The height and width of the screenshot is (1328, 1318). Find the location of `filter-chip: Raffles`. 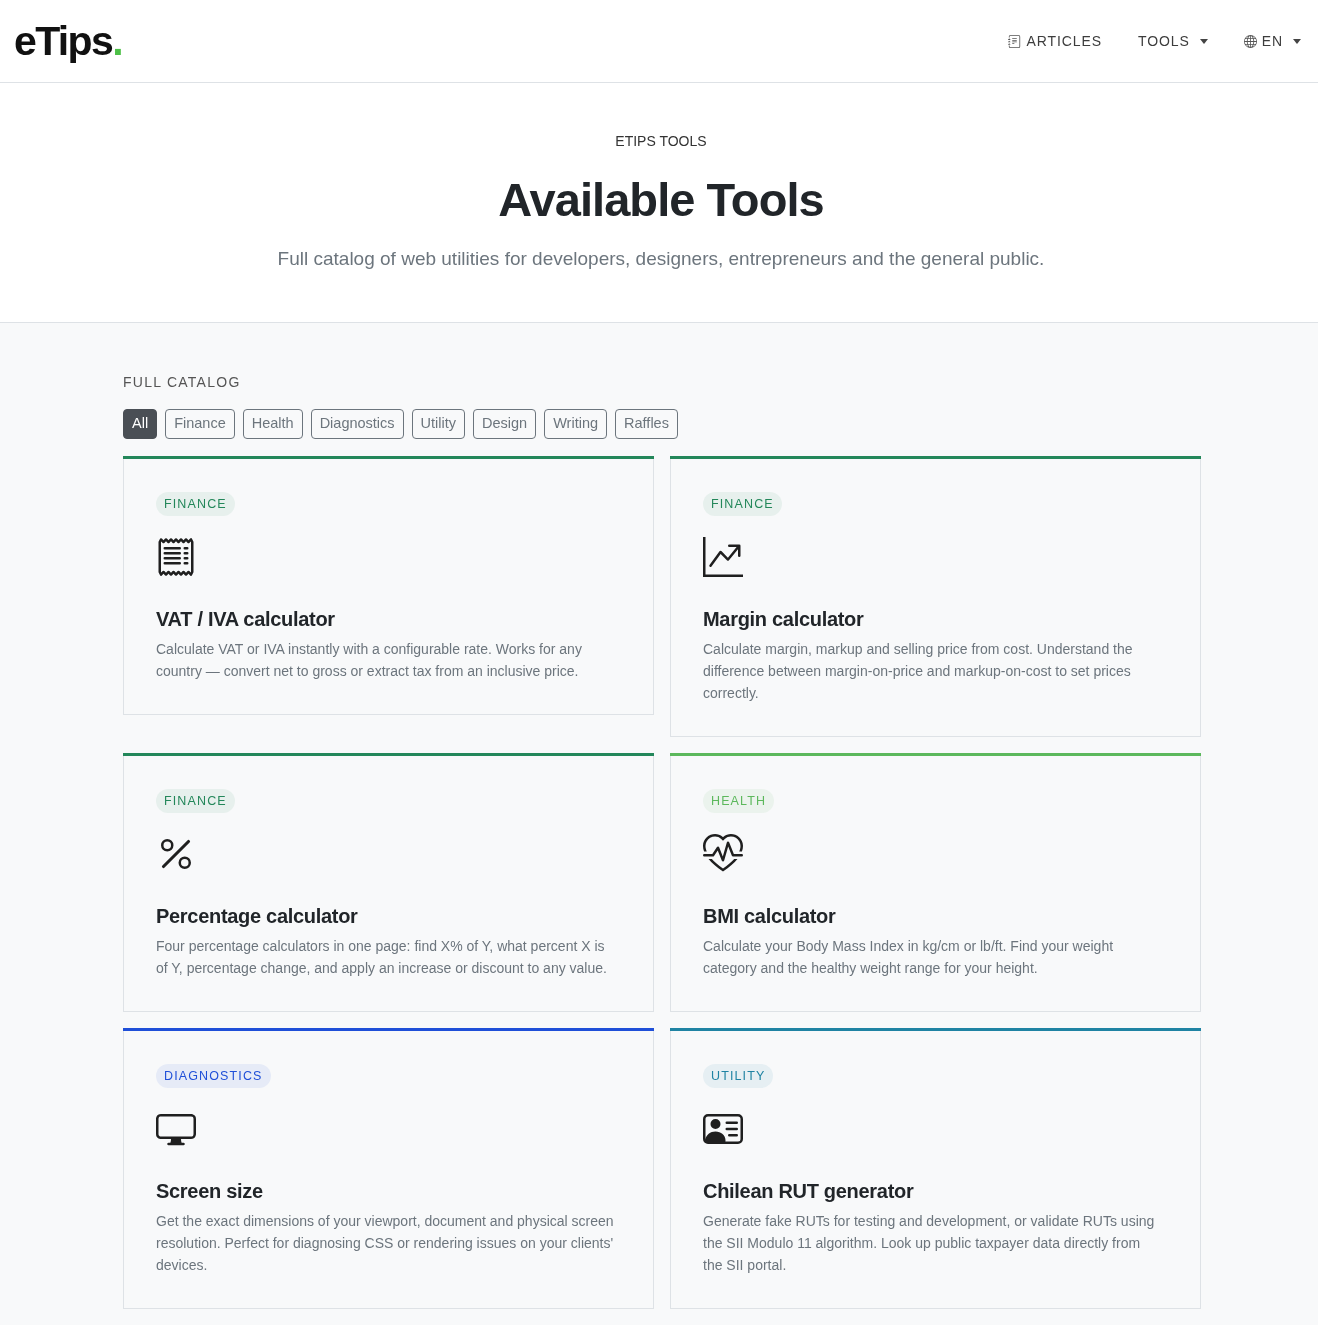

filter-chip: Raffles is located at coordinates (646, 424).